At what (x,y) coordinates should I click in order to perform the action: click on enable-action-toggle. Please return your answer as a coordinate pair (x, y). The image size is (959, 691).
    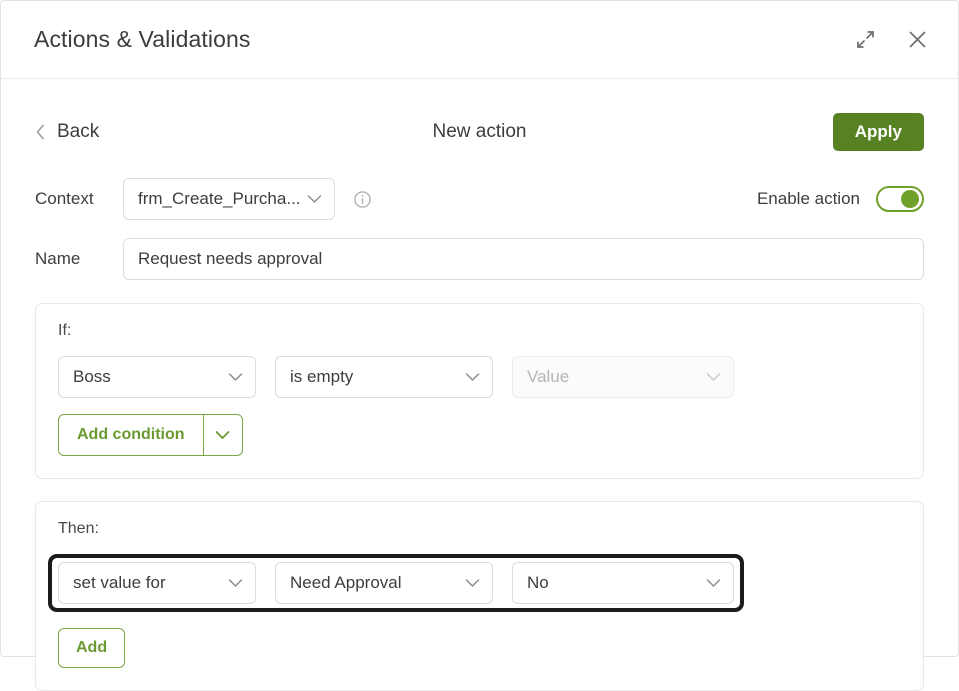
    Looking at the image, I should click on (900, 199).